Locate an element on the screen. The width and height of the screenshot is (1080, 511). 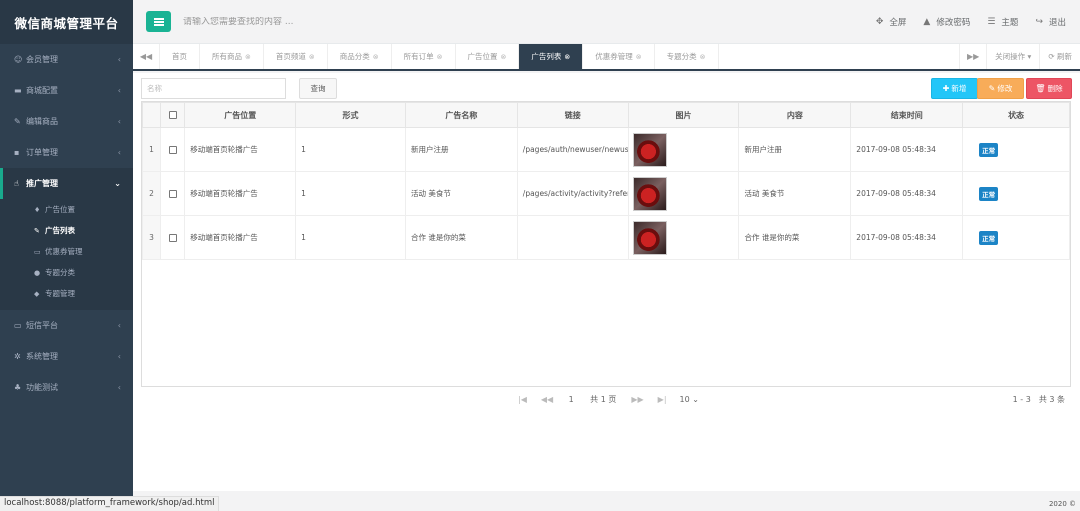
menu-icon: ▬ is located at coordinates (18, 90).